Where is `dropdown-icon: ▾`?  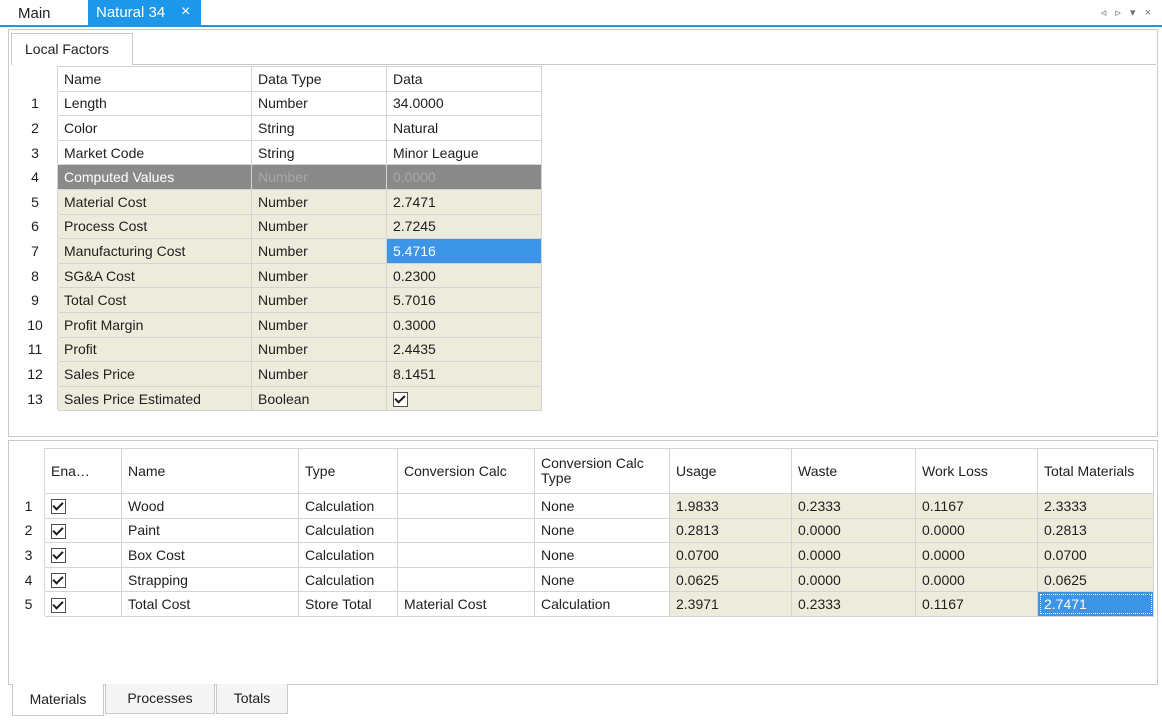
dropdown-icon: ▾ is located at coordinates (1134, 13).